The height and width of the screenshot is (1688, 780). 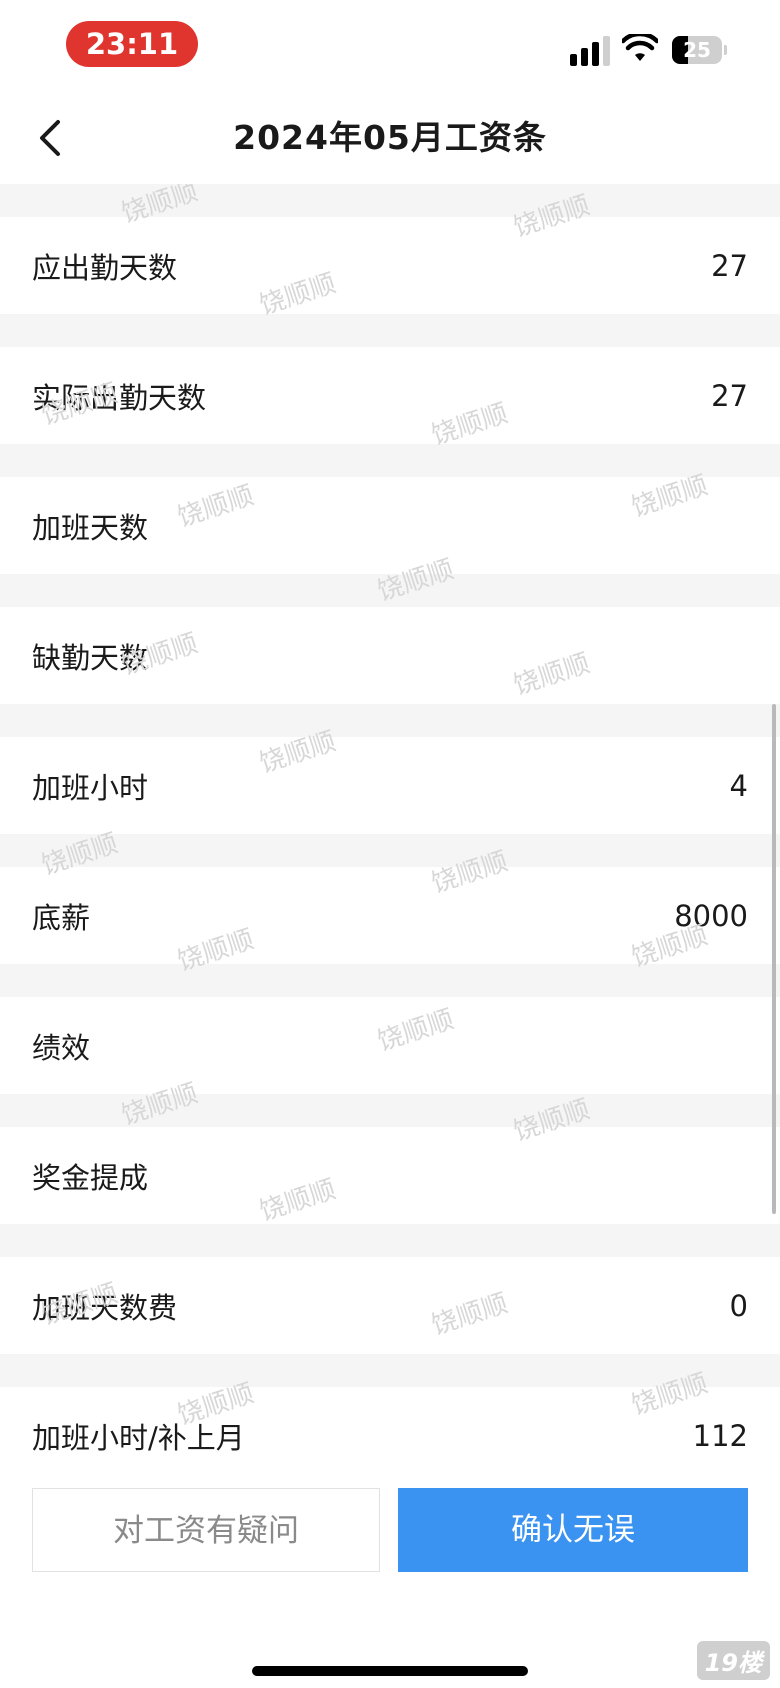 I want to click on footer: 对工资有疑问 确认无误 19楼, so click(x=390, y=1580).